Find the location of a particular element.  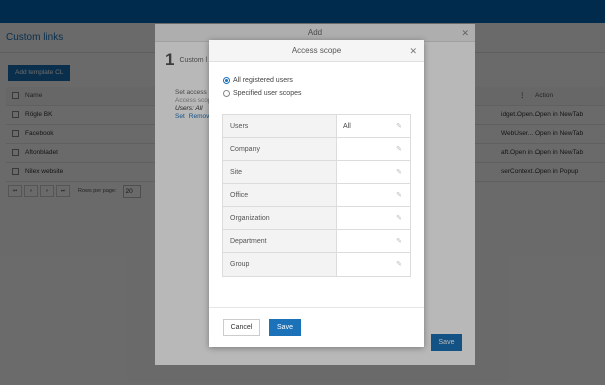

access-scope-title: Access scope is located at coordinates (316, 50).